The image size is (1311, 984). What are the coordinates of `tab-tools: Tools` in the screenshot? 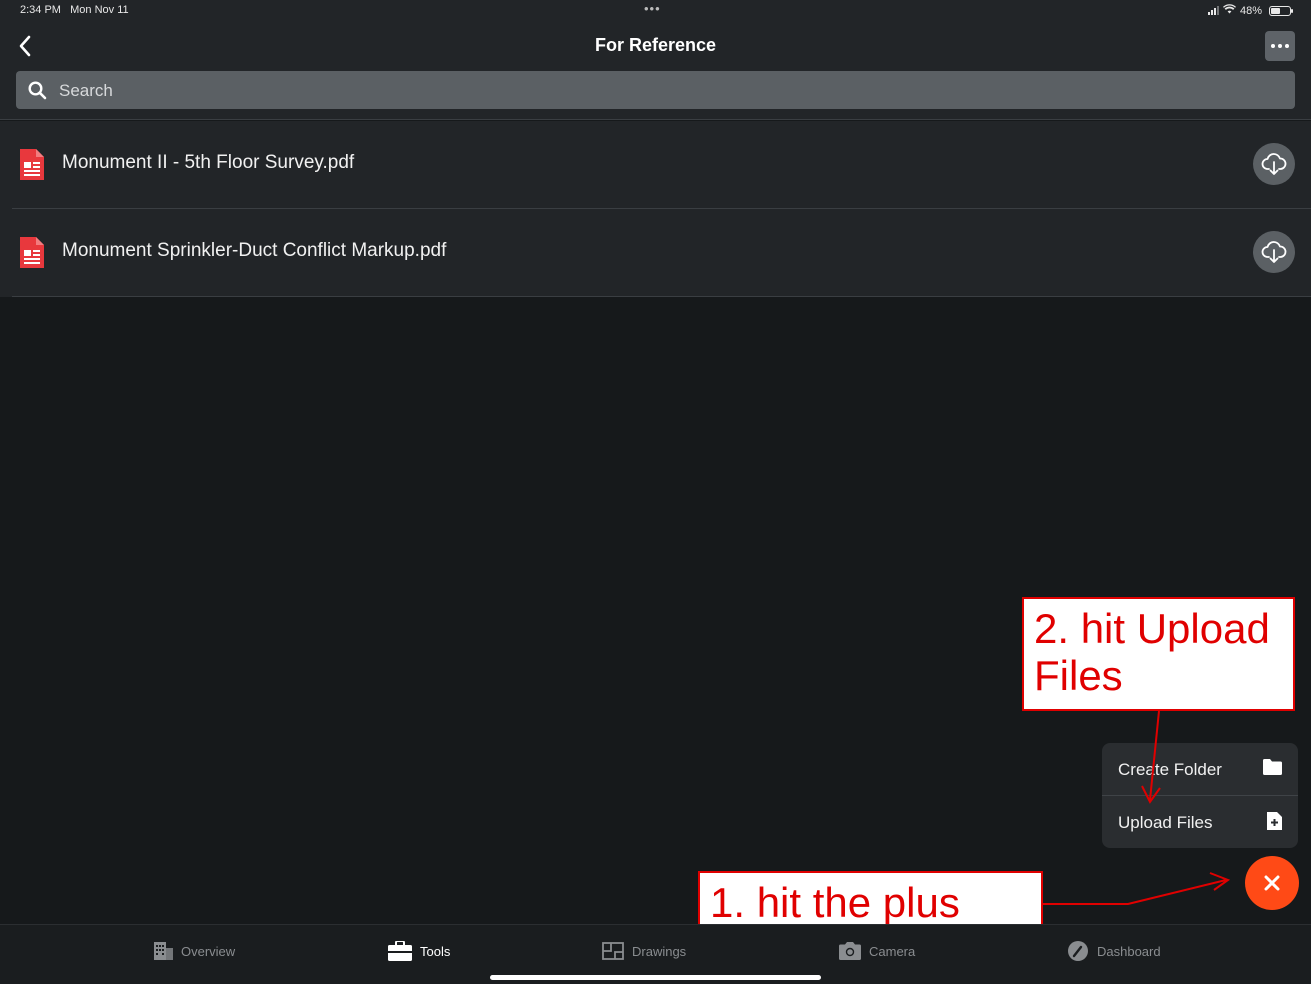 It's located at (419, 951).